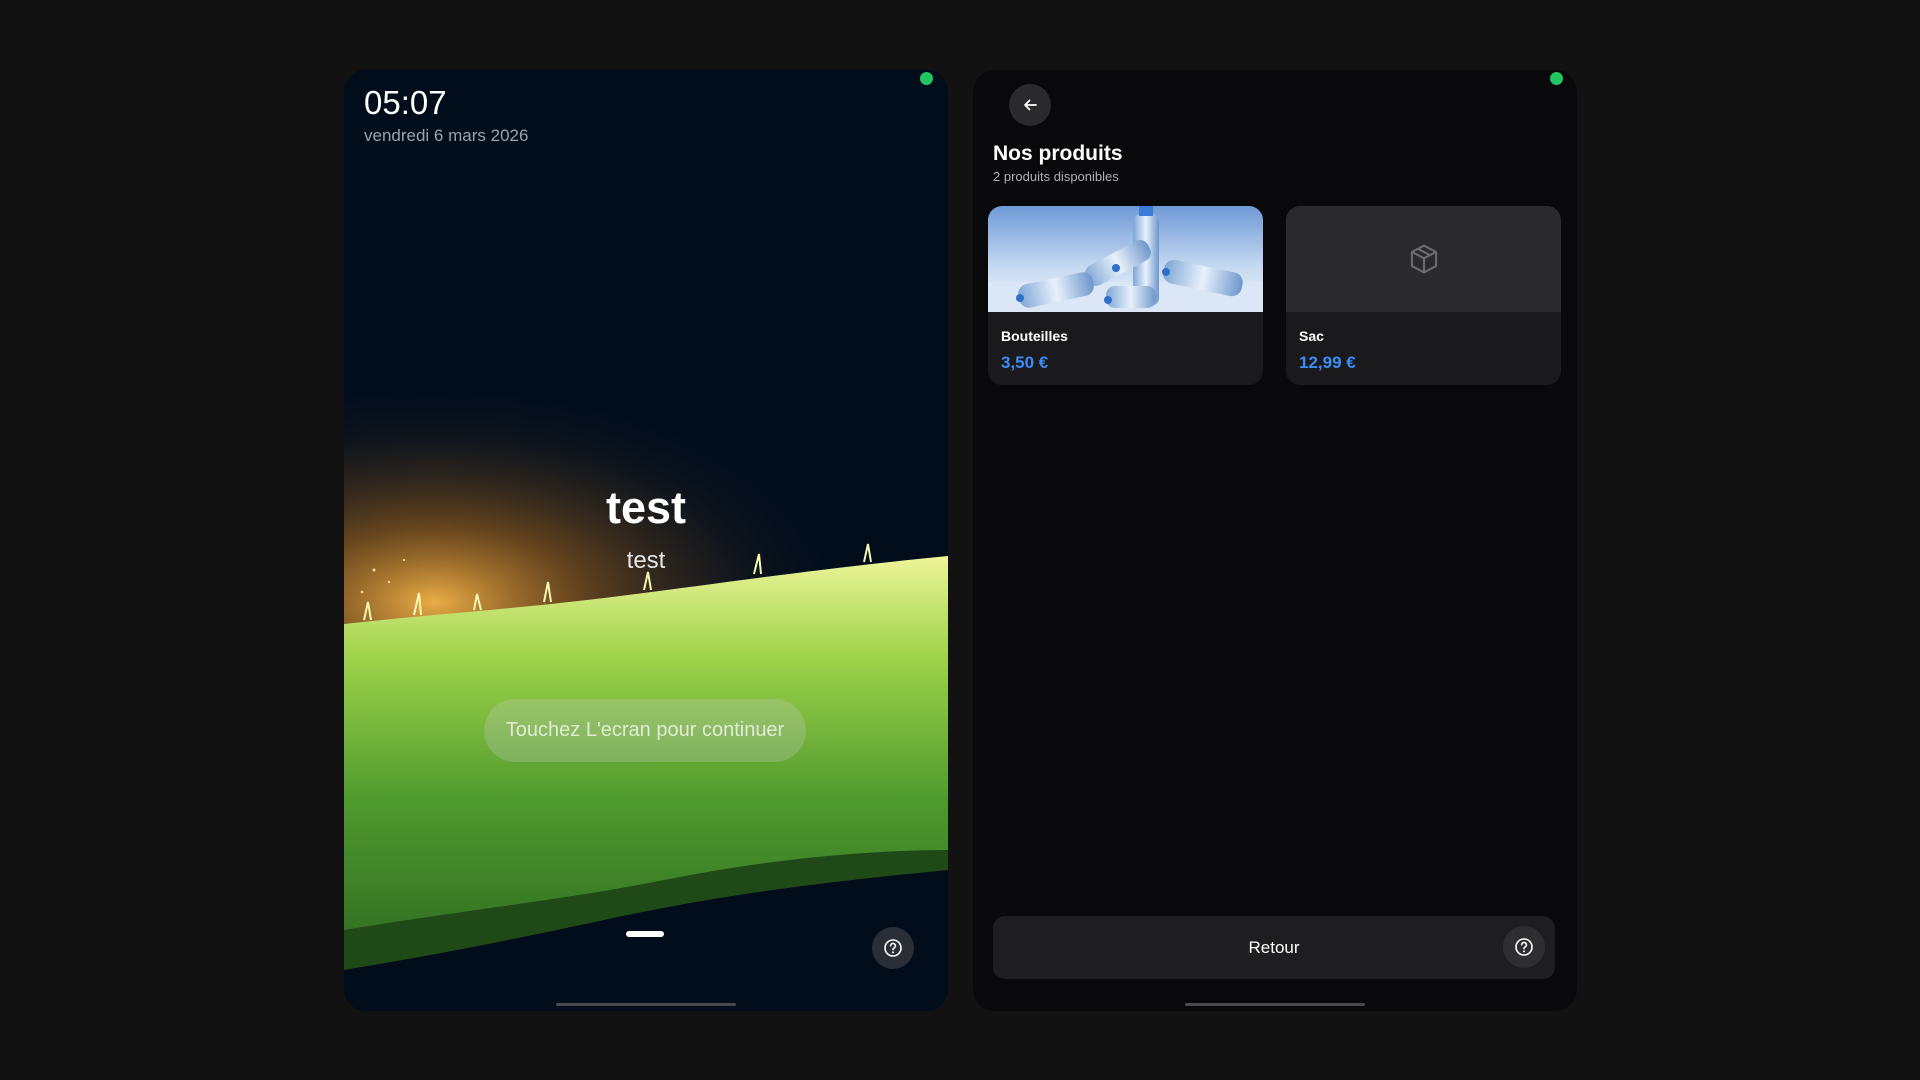  Describe the element at coordinates (1056, 176) in the screenshot. I see `product-count: 2 produits disponibles` at that location.